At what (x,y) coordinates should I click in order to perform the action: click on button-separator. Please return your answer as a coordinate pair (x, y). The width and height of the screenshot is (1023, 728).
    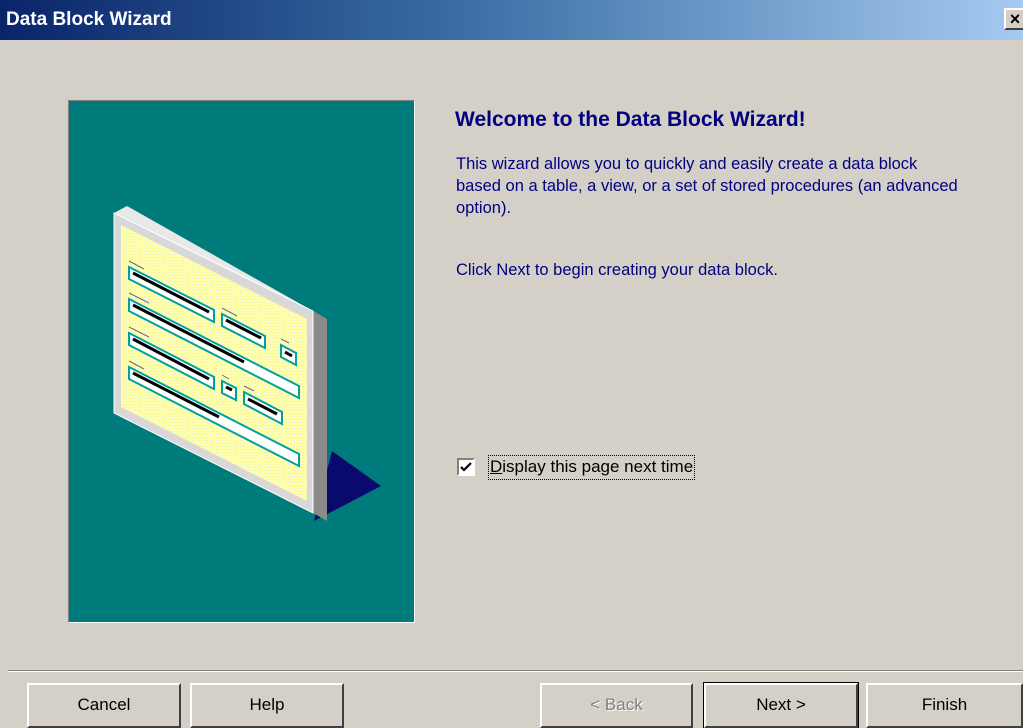
    Looking at the image, I should click on (515, 671).